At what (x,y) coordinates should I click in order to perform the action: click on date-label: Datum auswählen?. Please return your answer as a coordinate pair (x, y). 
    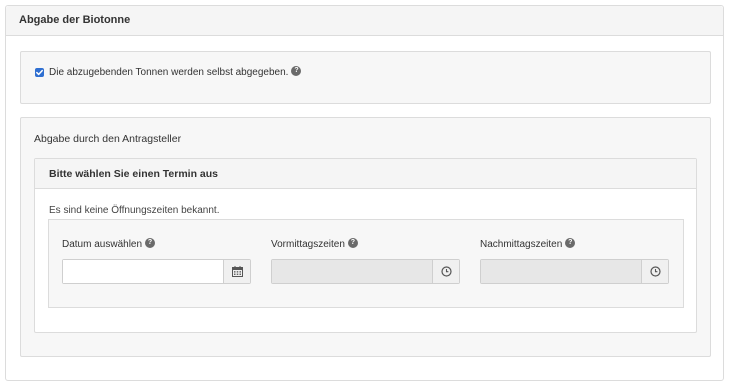
    Looking at the image, I should click on (109, 244).